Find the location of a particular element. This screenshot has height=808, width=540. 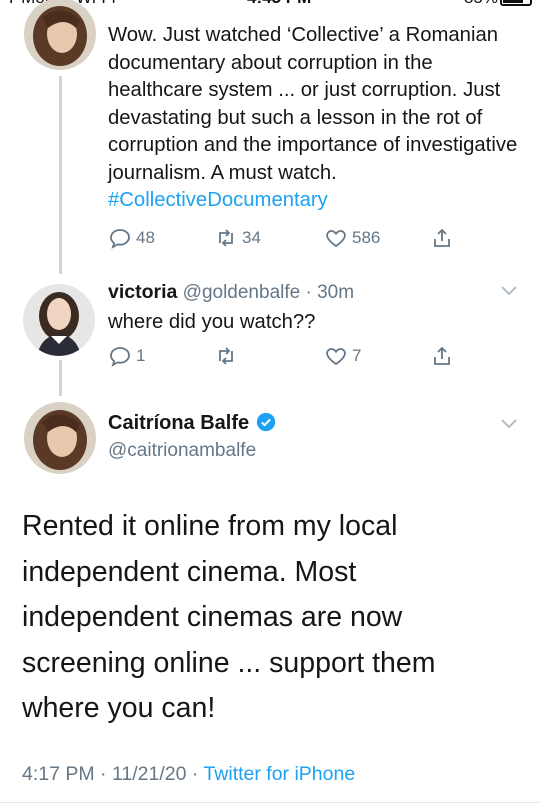

reply-count: 48 is located at coordinates (145, 237).